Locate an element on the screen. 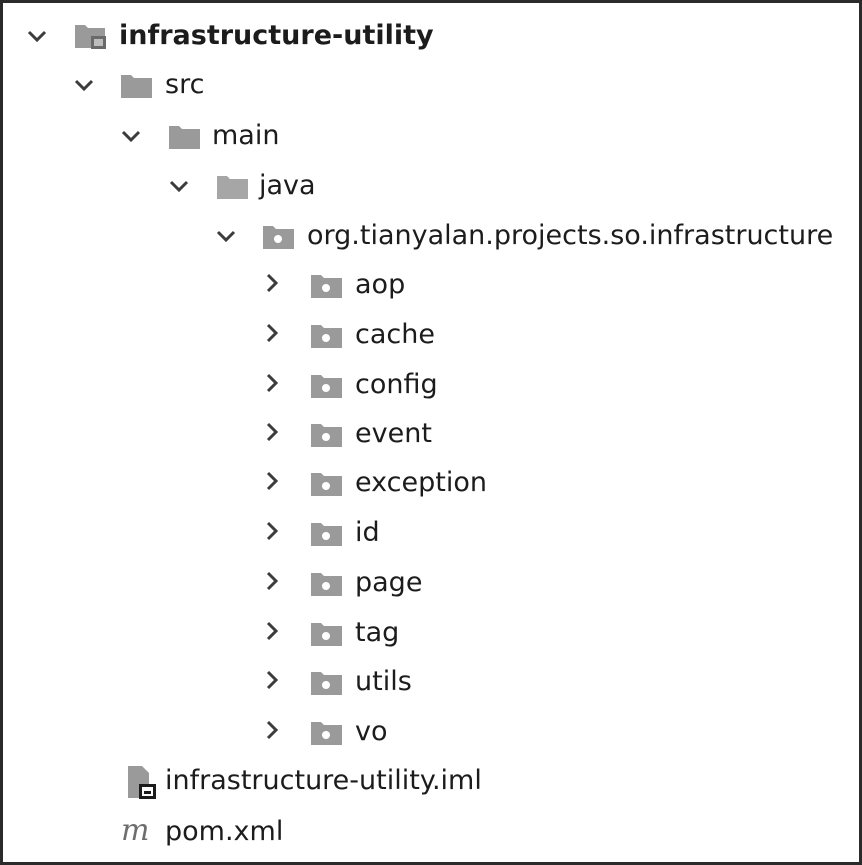 The image size is (862, 865). tree-node-label: org.tianyalan.projects.so.infrastructure is located at coordinates (570, 235).